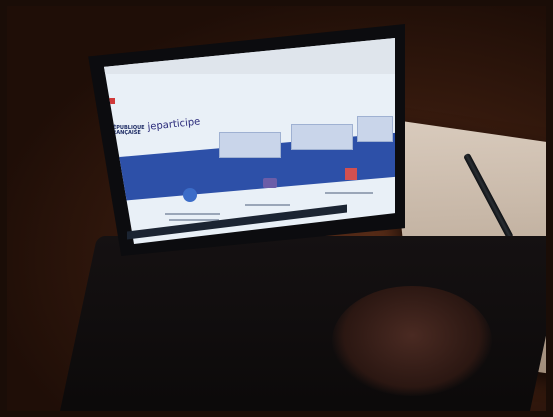 The image size is (553, 417). What do you see at coordinates (174, 124) in the screenshot?
I see `site-name: jeparticipe` at bounding box center [174, 124].